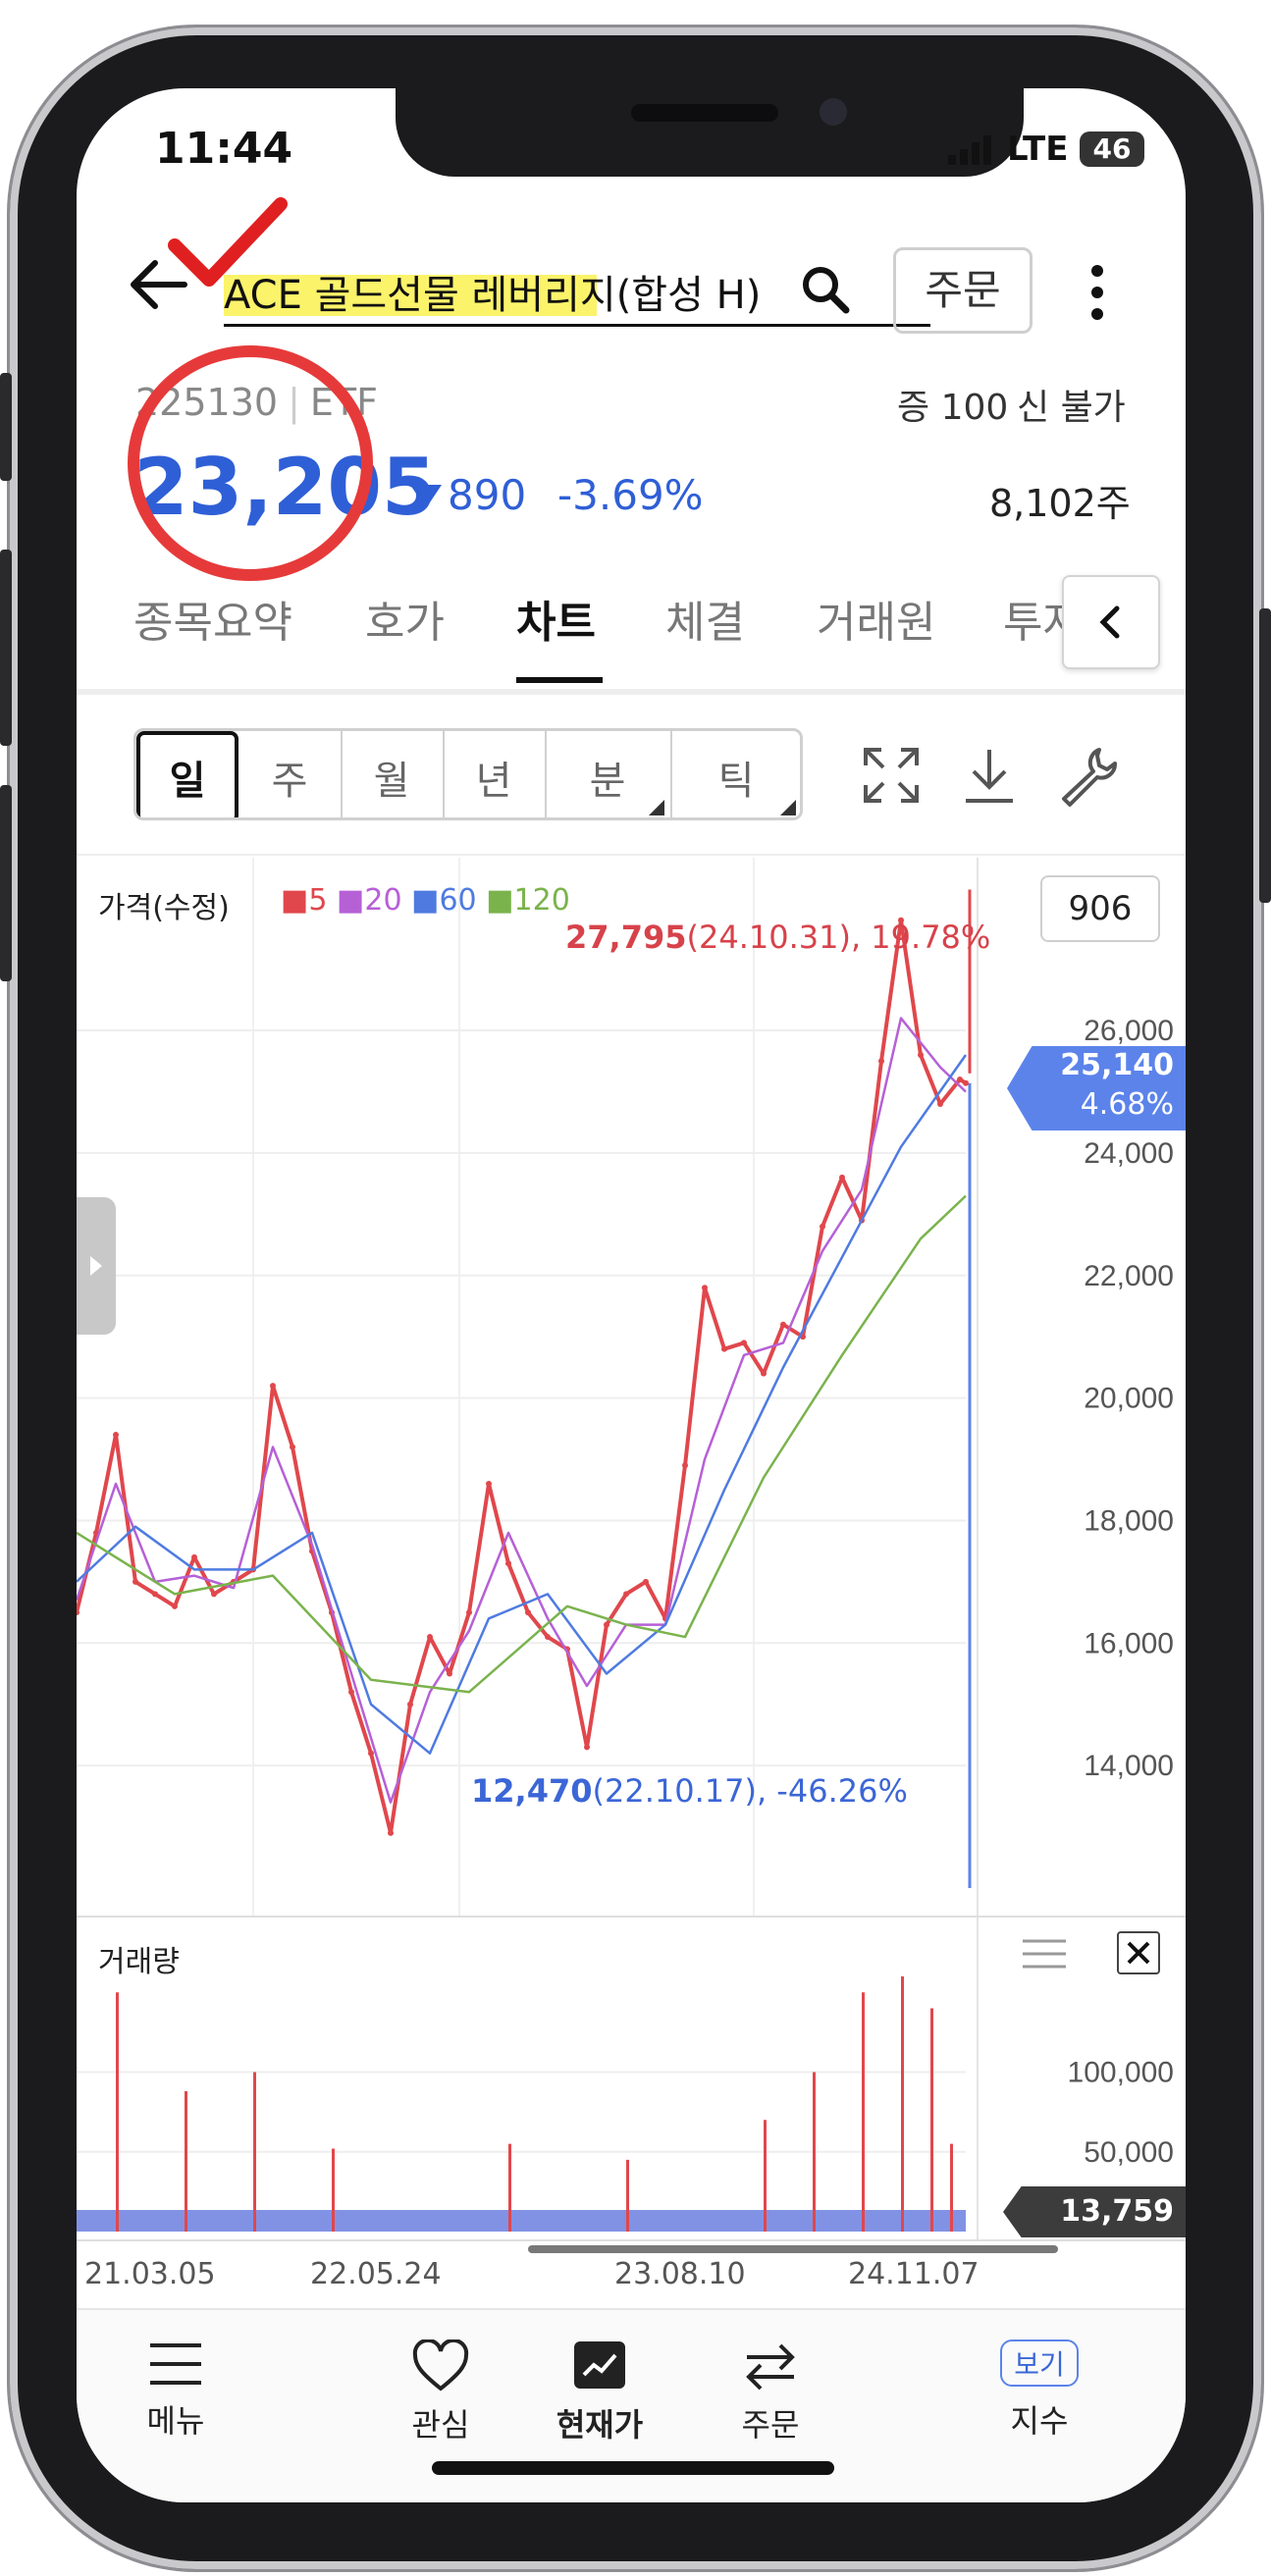 The height and width of the screenshot is (2576, 1271). What do you see at coordinates (710, 132) in the screenshot?
I see `notch` at bounding box center [710, 132].